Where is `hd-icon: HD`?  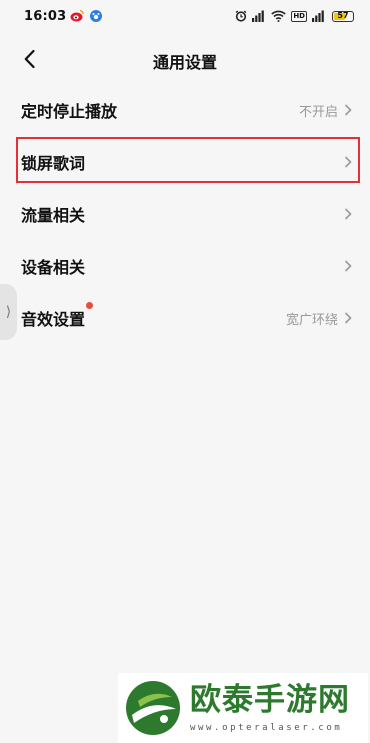 hd-icon: HD is located at coordinates (299, 16).